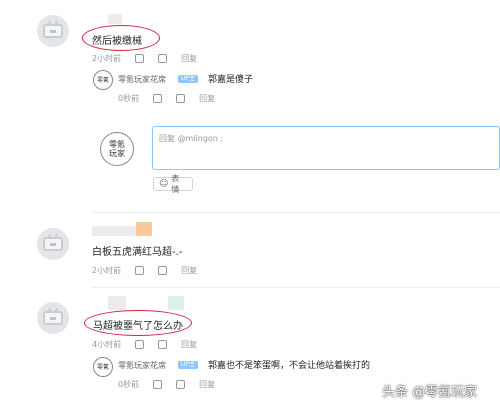 The height and width of the screenshot is (408, 500). What do you see at coordinates (231, 80) in the screenshot?
I see `reply-text: 郭嘉是傻子` at bounding box center [231, 80].